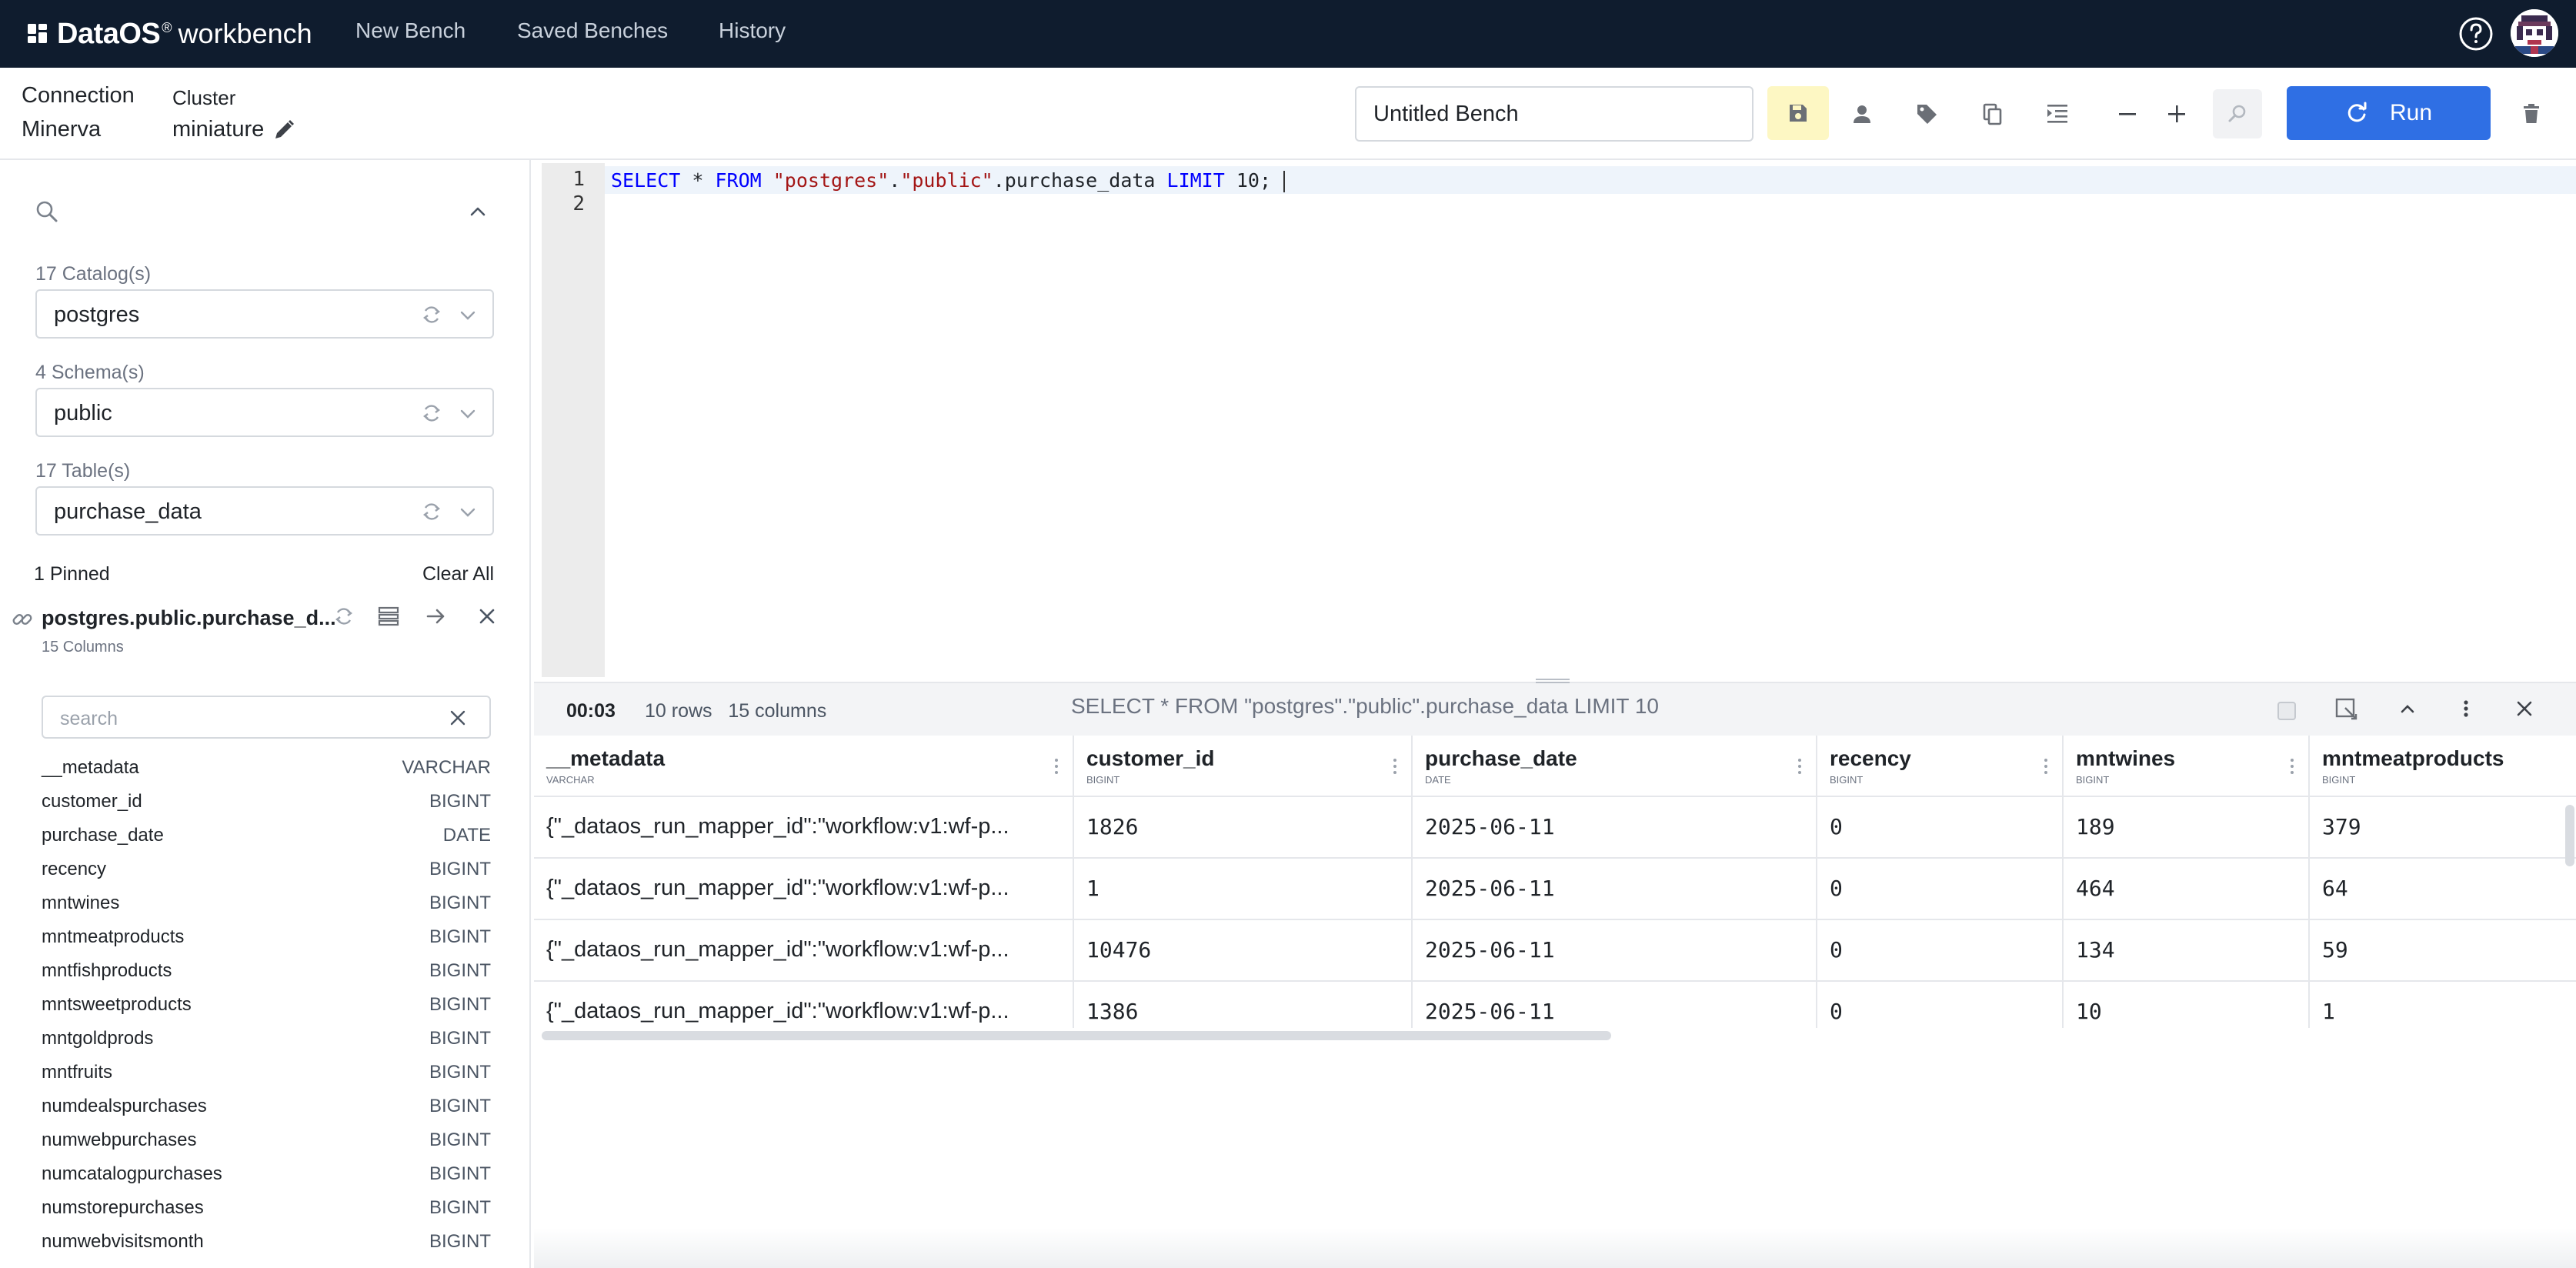  Describe the element at coordinates (1941, 766) in the screenshot. I see `column-header: recency BIGINT` at that location.